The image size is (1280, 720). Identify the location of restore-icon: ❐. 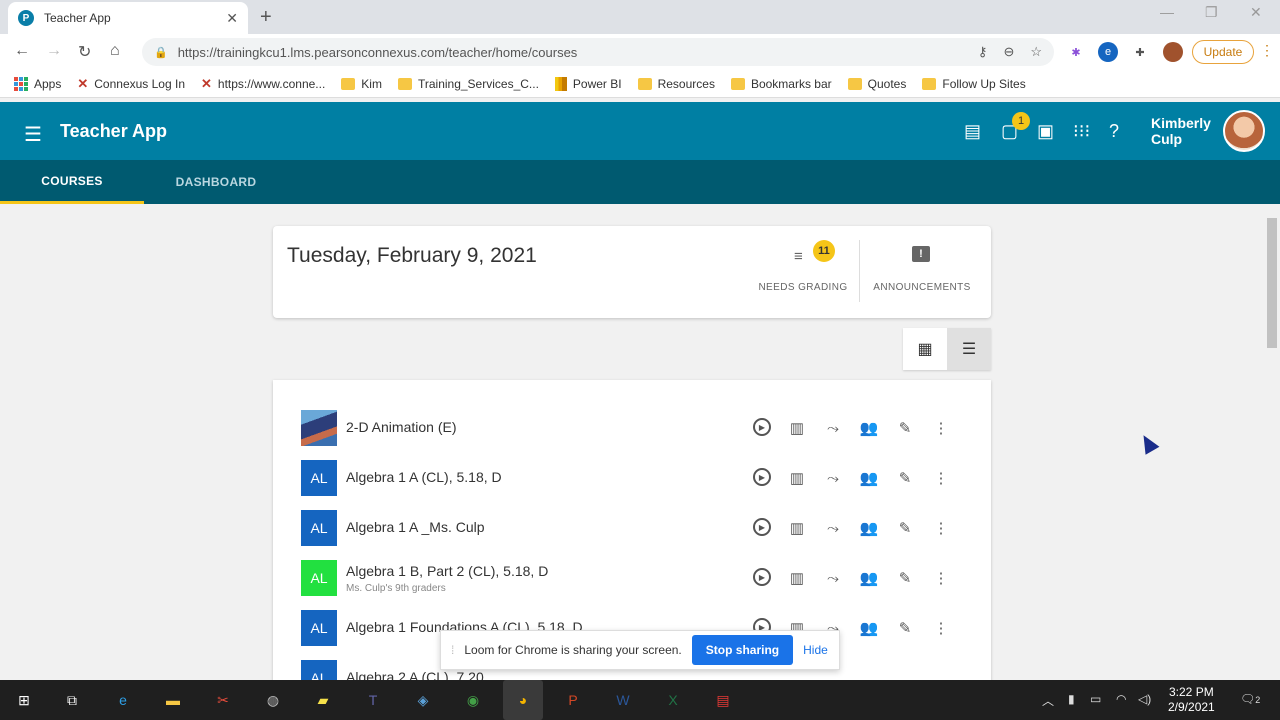
(1211, 12).